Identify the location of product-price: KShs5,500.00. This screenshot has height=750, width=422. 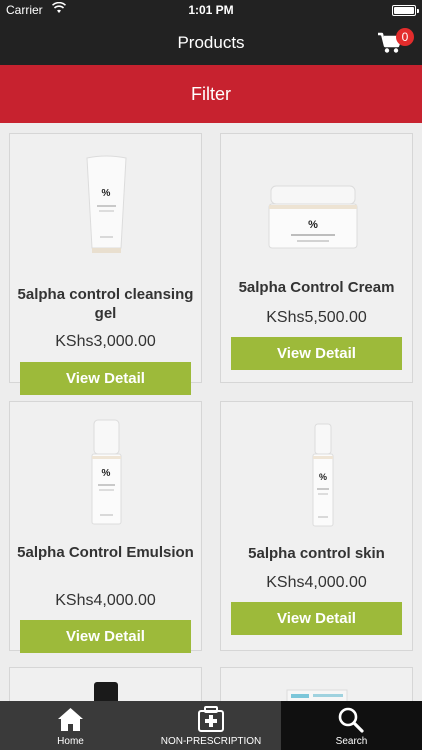
(316, 317).